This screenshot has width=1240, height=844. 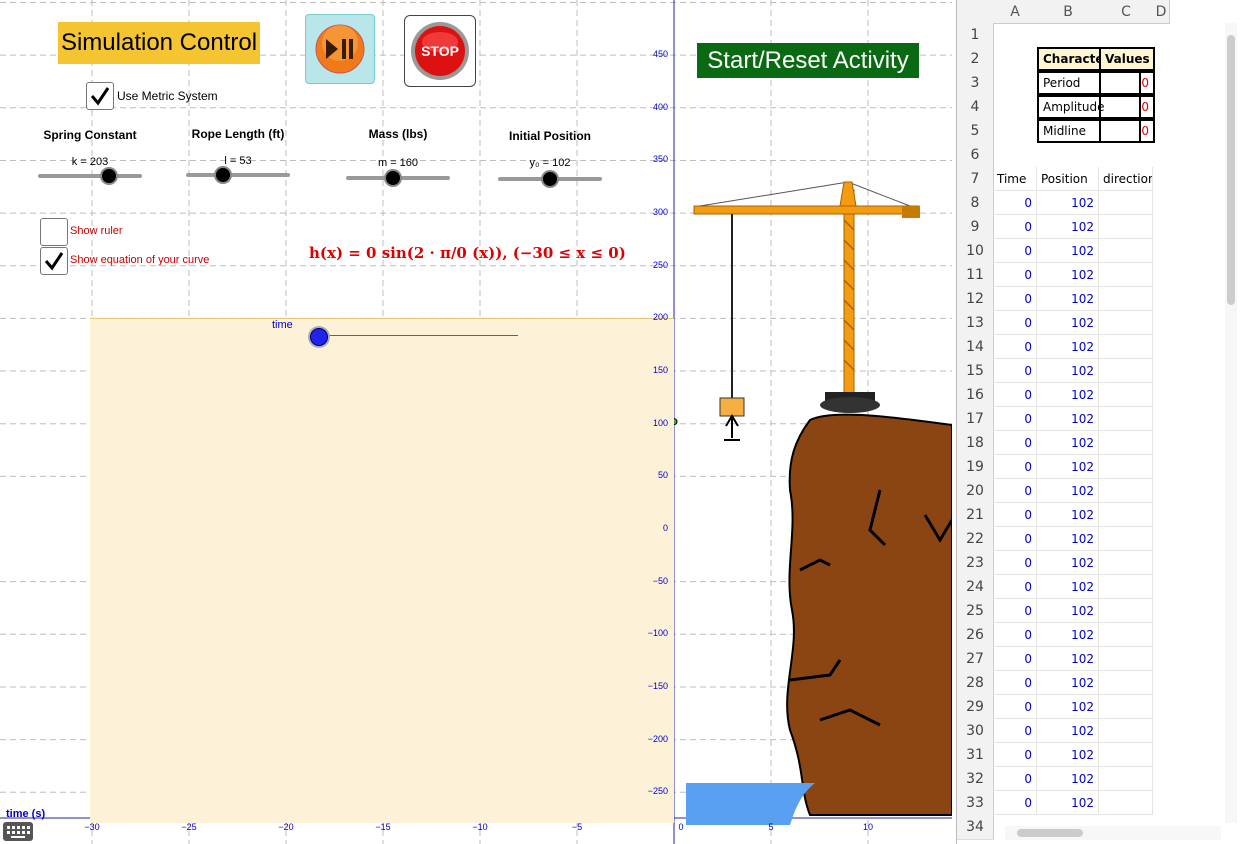 What do you see at coordinates (440, 51) in the screenshot?
I see `stop-button: STOP` at bounding box center [440, 51].